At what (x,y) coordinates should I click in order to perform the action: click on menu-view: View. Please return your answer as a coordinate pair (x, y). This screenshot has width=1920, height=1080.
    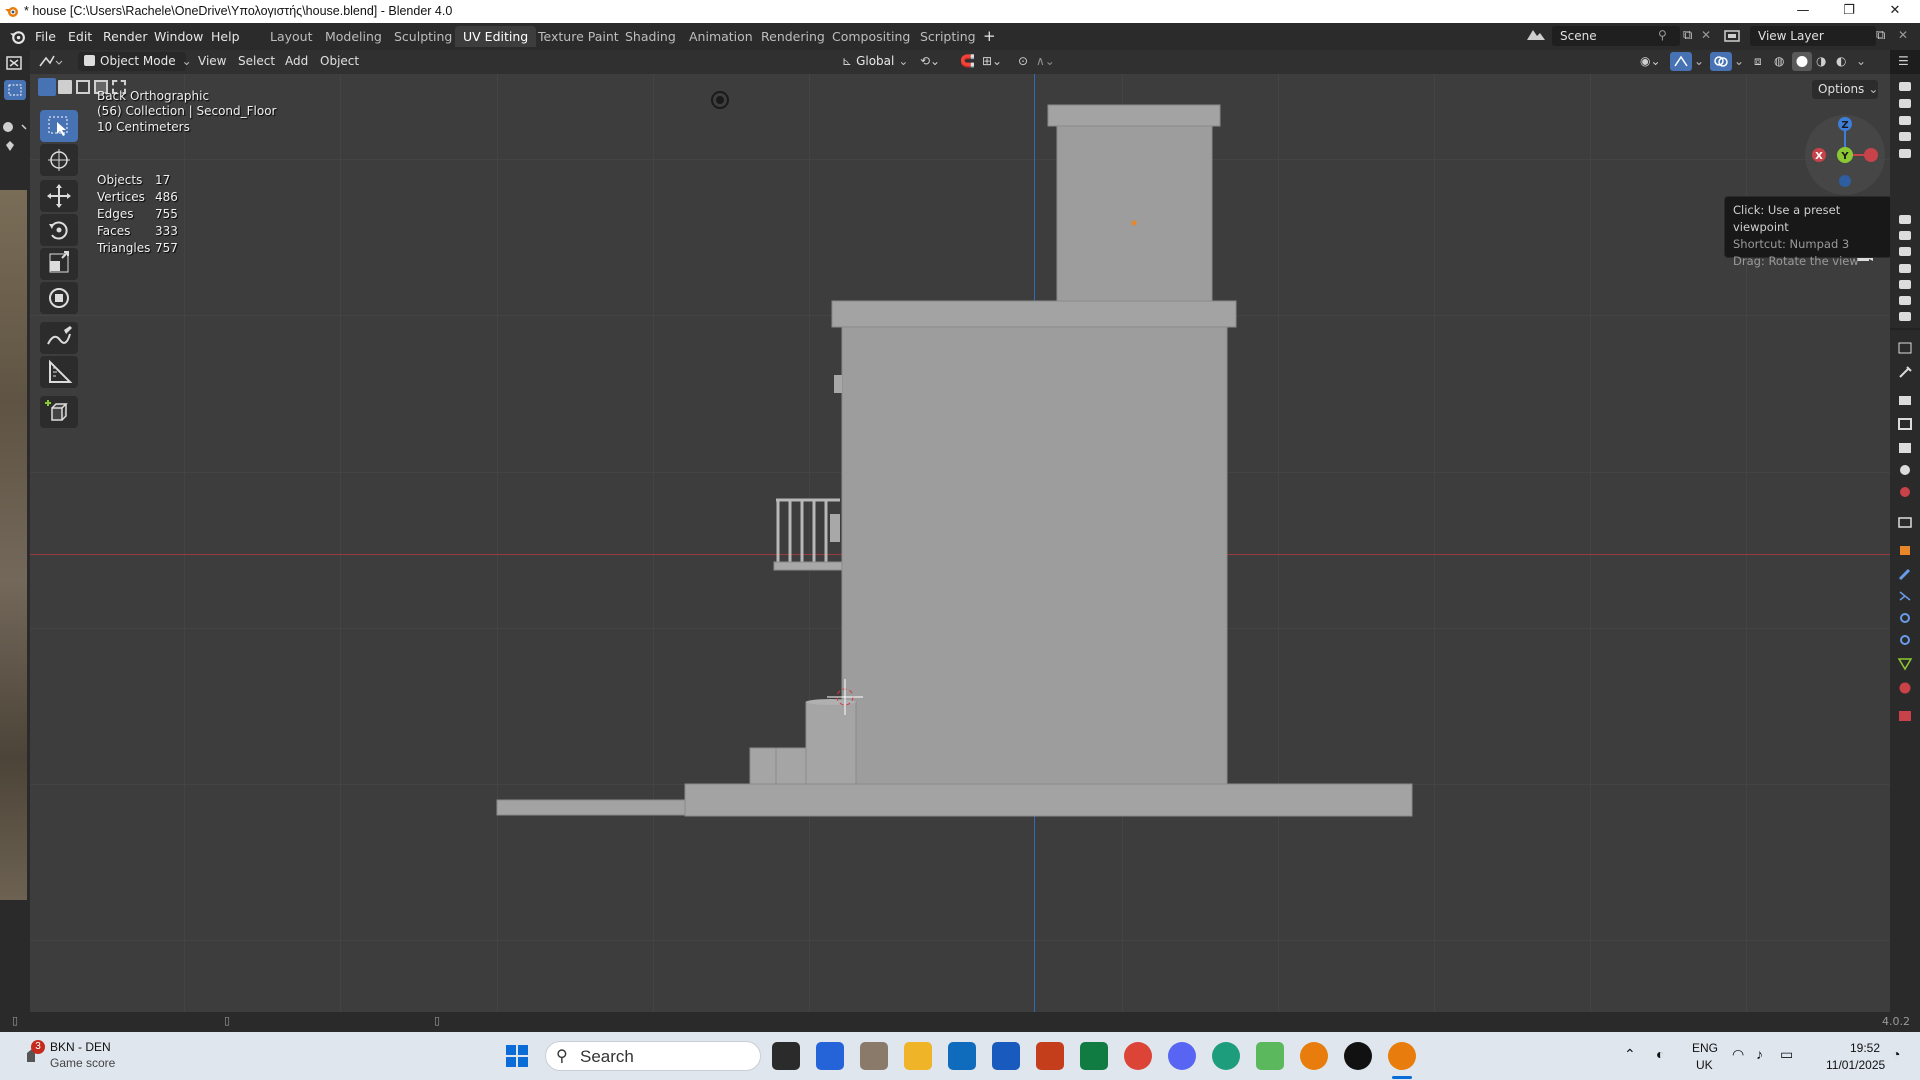
    Looking at the image, I should click on (212, 61).